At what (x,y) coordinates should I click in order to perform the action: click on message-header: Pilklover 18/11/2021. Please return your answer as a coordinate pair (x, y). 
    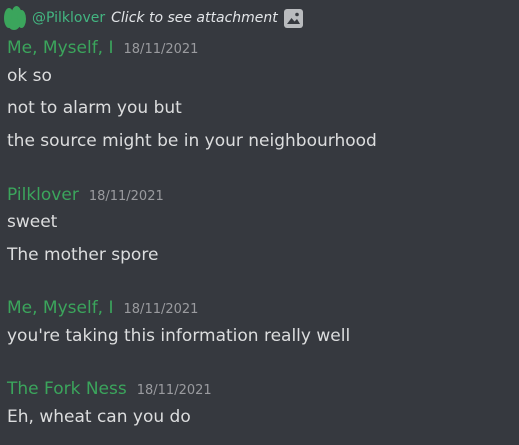
    Looking at the image, I should click on (85, 195).